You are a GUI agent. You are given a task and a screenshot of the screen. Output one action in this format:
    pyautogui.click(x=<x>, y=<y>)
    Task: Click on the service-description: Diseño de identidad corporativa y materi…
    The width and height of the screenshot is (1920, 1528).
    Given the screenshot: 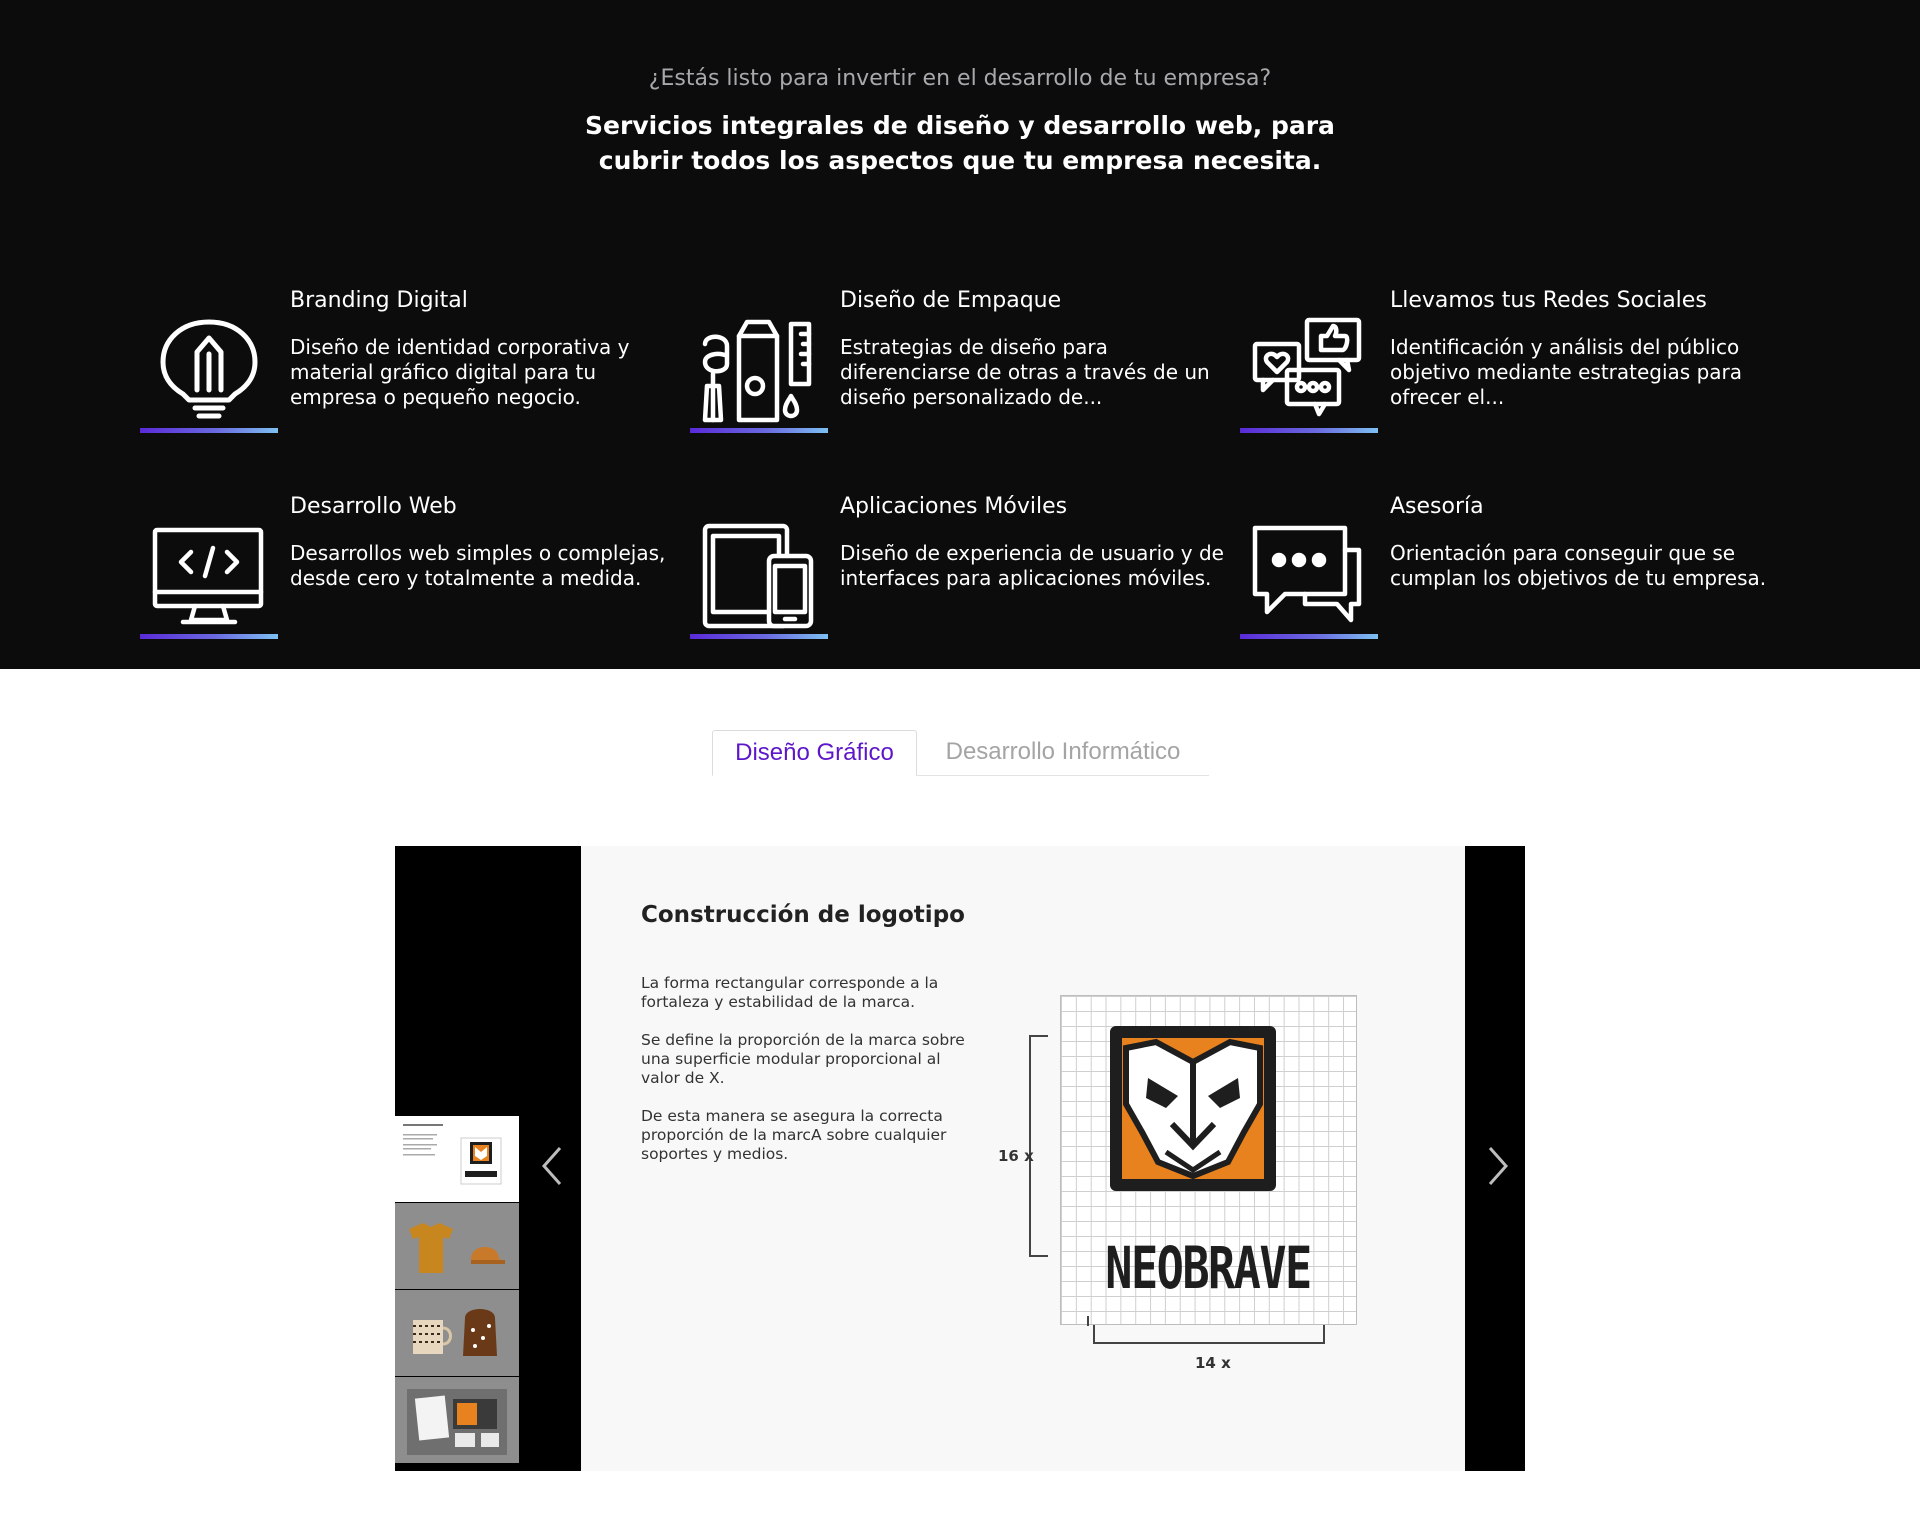 What is the action you would take?
    pyautogui.click(x=460, y=372)
    